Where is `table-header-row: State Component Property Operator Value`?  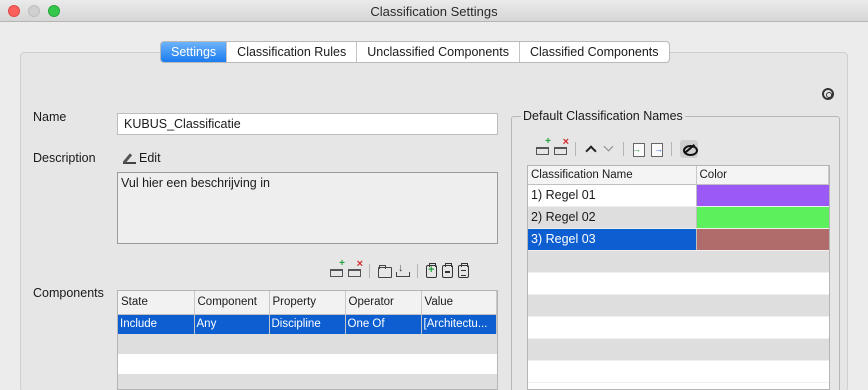 table-header-row: State Component Property Operator Value is located at coordinates (307, 303).